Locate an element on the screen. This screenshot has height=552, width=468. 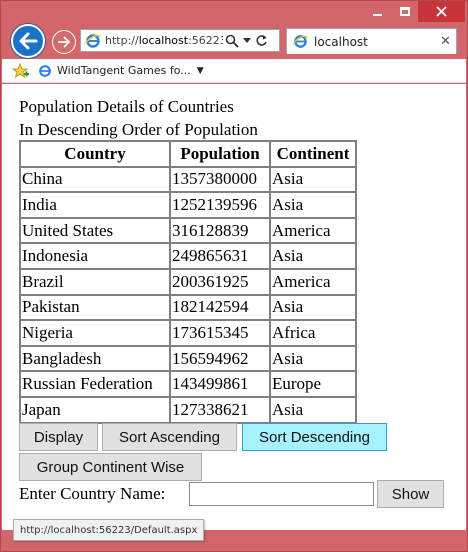
table-row: United States 316128839 America is located at coordinates (188, 230).